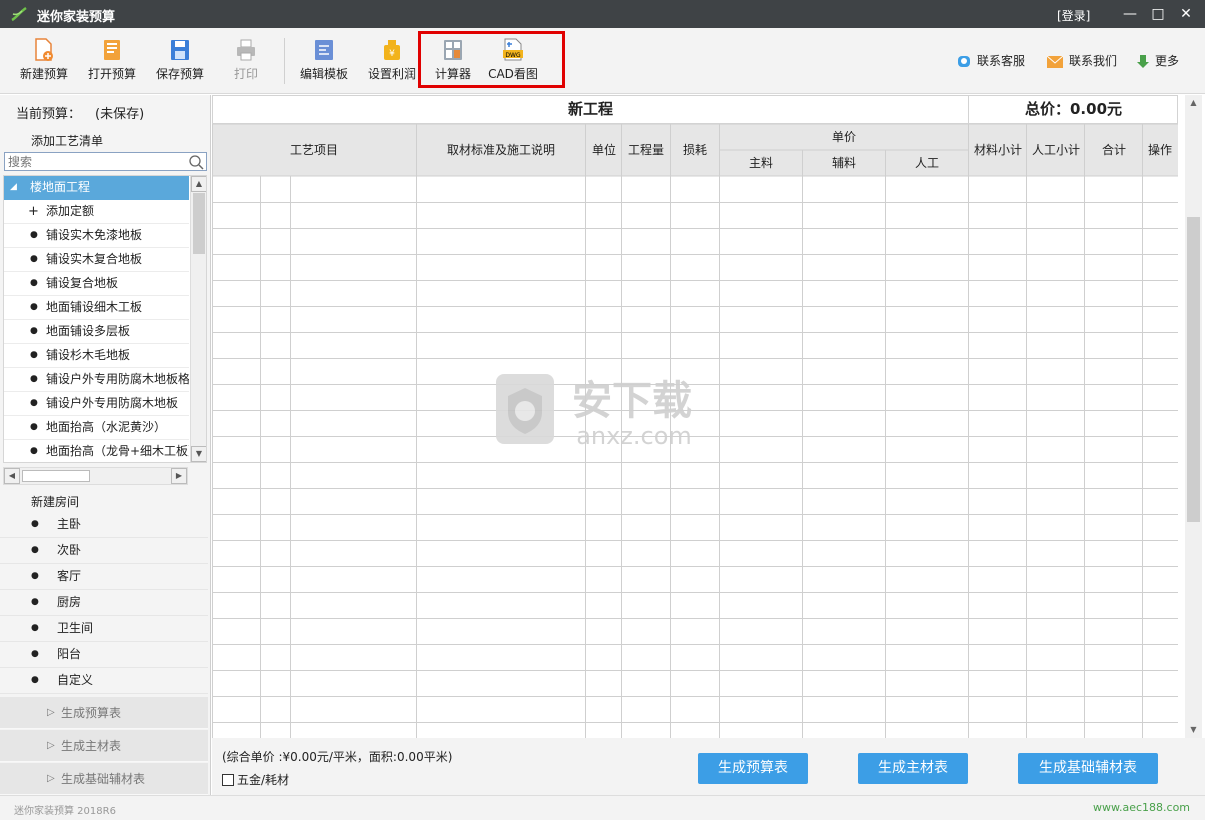 The image size is (1205, 820). I want to click on highlight-box, so click(491, 59).